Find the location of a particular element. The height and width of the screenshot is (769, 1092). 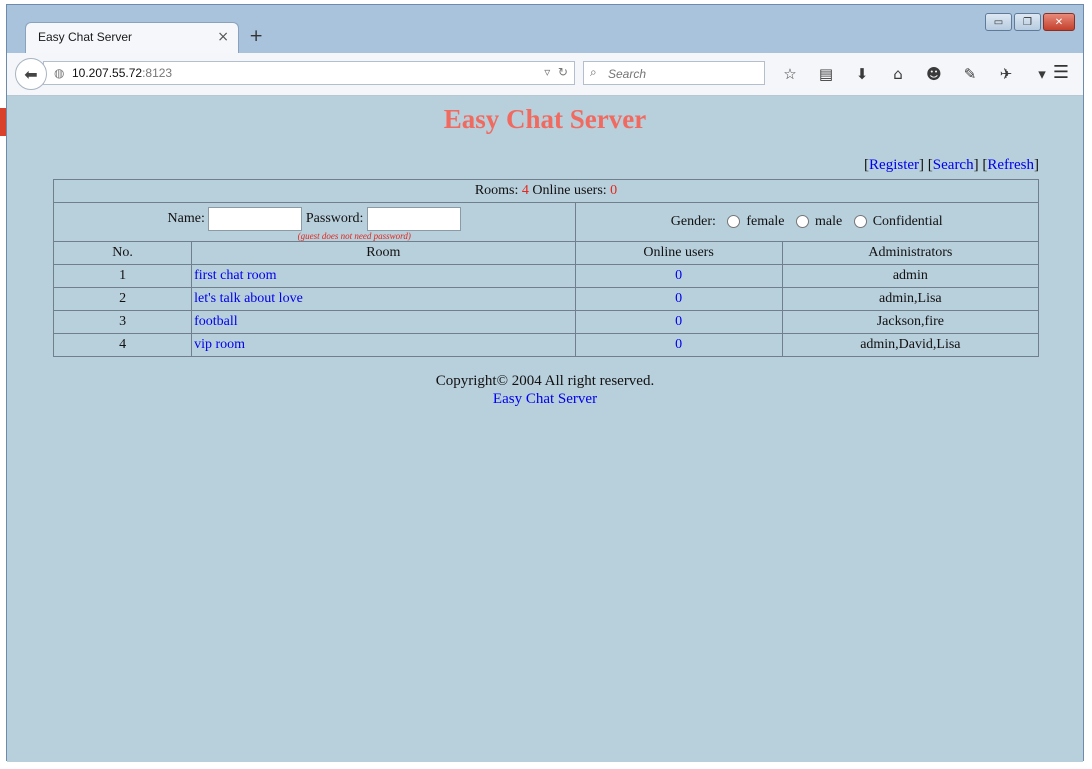

online-users-label: Online users: is located at coordinates (569, 190).